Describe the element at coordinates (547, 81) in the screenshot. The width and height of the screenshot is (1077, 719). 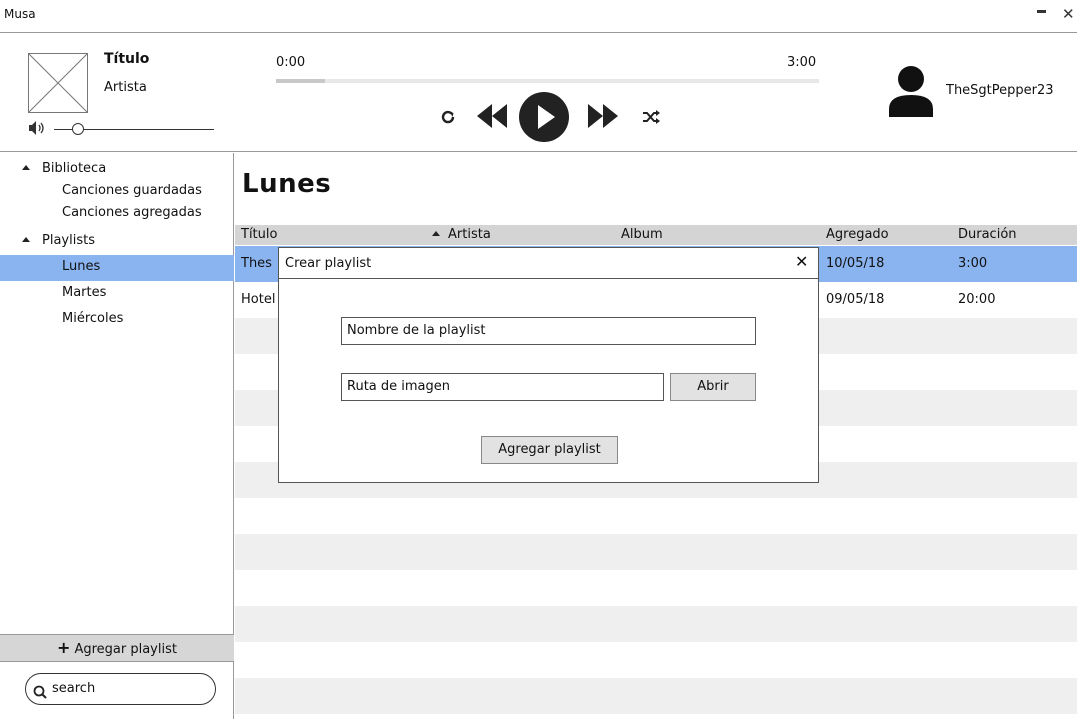
I see `progress-bar` at that location.